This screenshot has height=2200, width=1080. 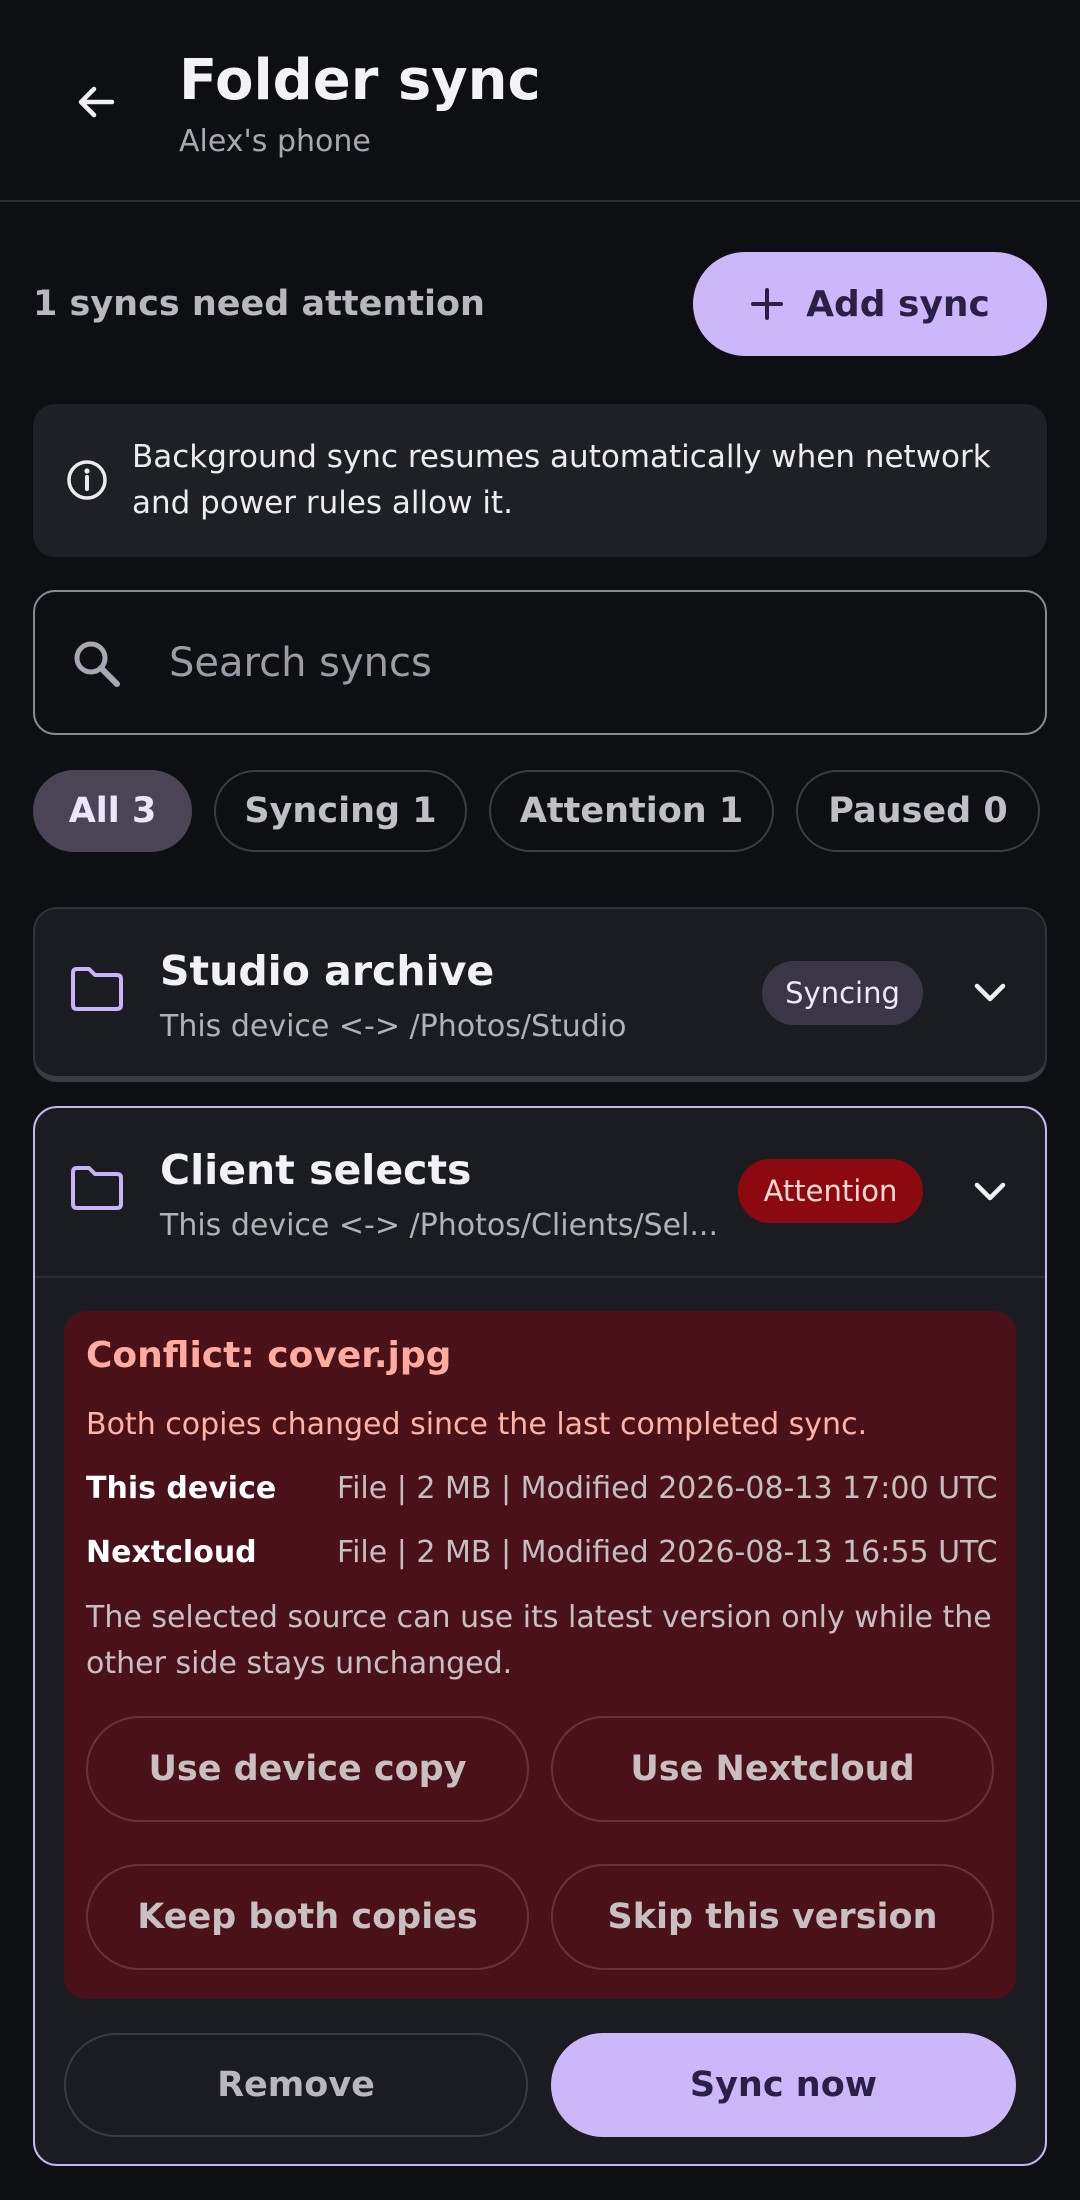 What do you see at coordinates (393, 1026) in the screenshot?
I see `sync-path: This device <-> /Photos/Studio` at bounding box center [393, 1026].